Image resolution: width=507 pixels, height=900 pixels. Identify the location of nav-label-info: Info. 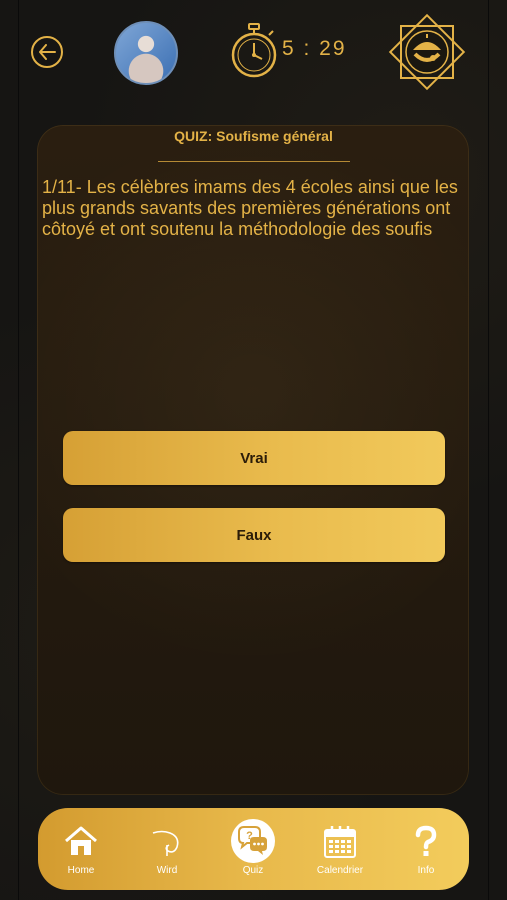
(426, 870).